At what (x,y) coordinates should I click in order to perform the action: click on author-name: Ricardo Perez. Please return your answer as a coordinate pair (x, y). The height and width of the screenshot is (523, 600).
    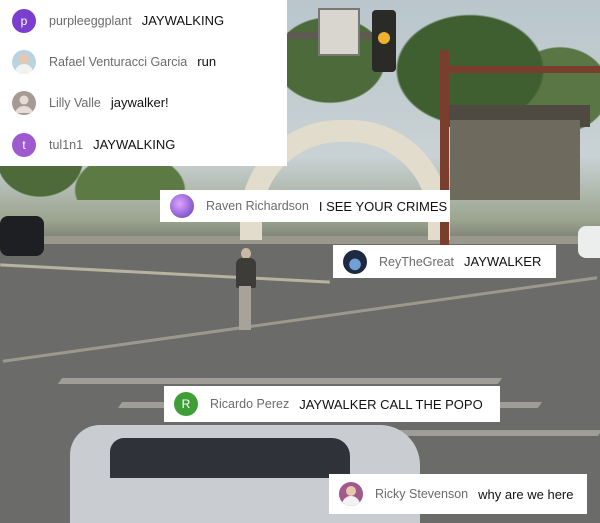
    Looking at the image, I should click on (249, 404).